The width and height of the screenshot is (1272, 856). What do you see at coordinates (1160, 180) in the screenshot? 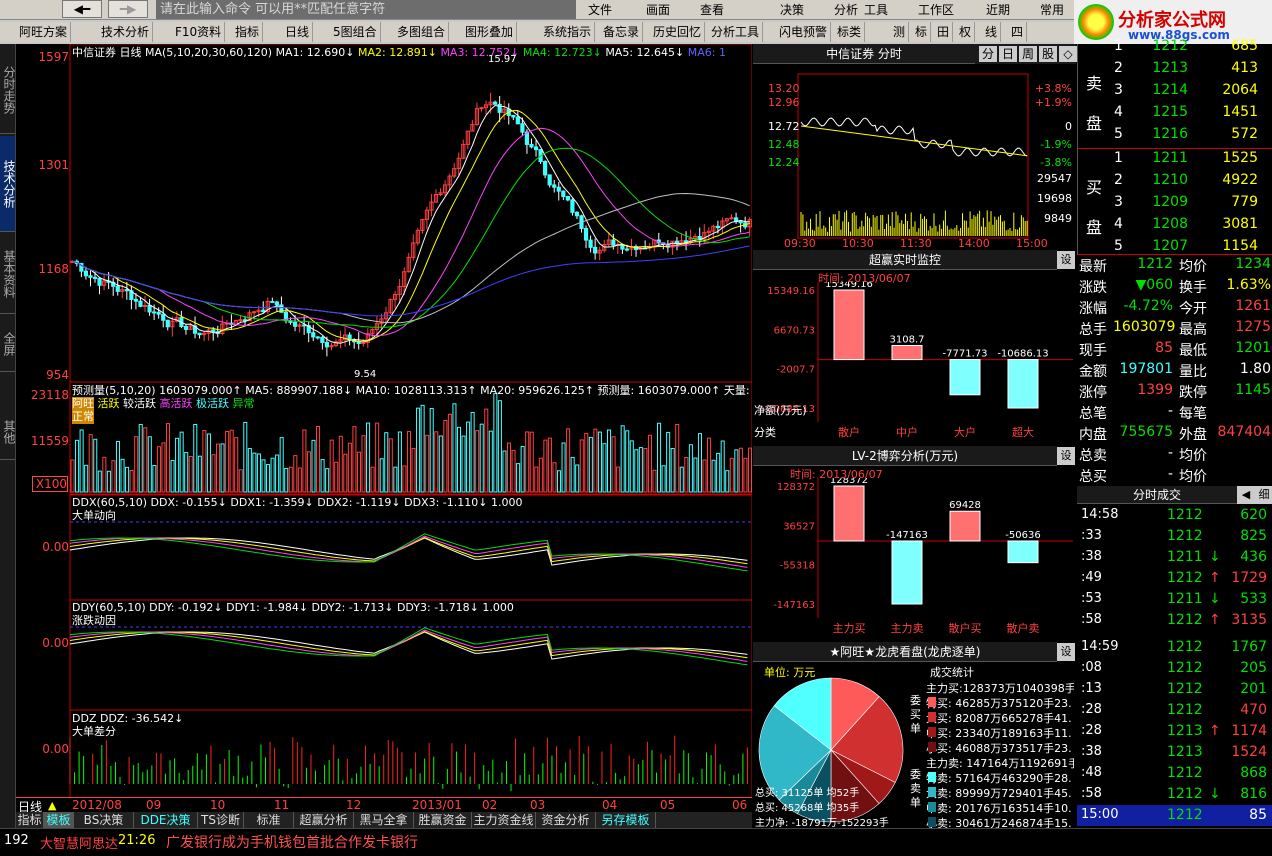
I see `book-price: 1210` at bounding box center [1160, 180].